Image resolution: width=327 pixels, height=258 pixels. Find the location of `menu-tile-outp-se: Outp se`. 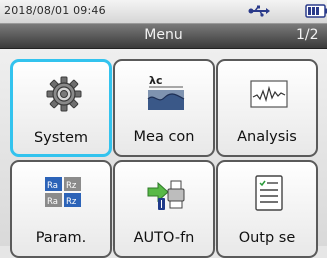

menu-tile-outp-se: Outp se is located at coordinates (267, 209).